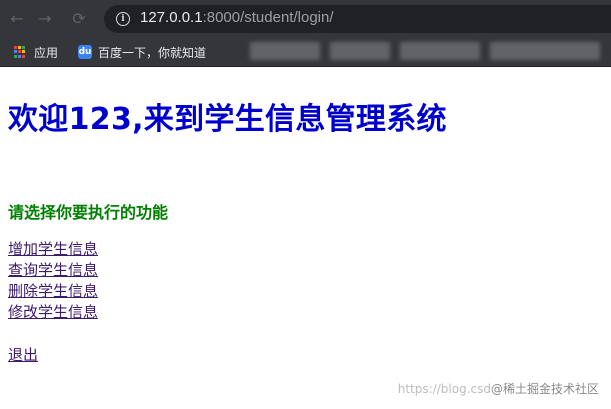 The width and height of the screenshot is (611, 409). What do you see at coordinates (45, 19) in the screenshot?
I see `forward-arrow-icon: →` at bounding box center [45, 19].